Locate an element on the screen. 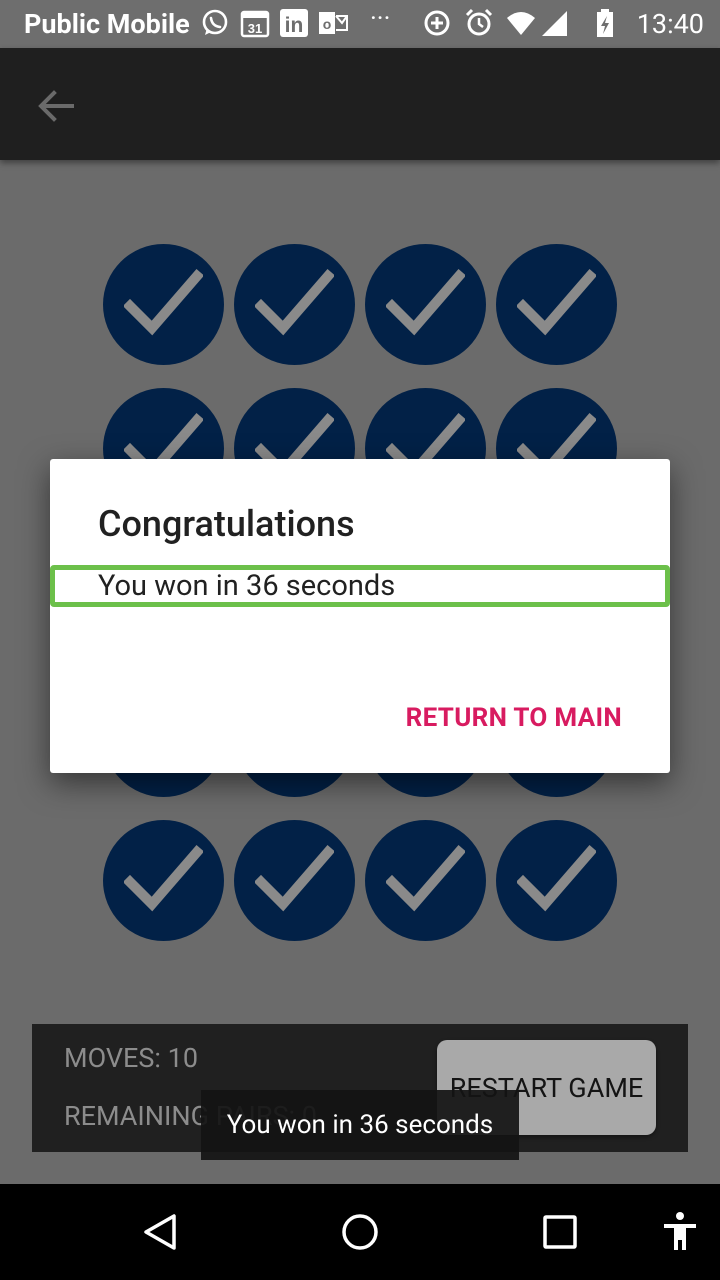 This screenshot has width=720, height=1280. app-bar is located at coordinates (360, 104).